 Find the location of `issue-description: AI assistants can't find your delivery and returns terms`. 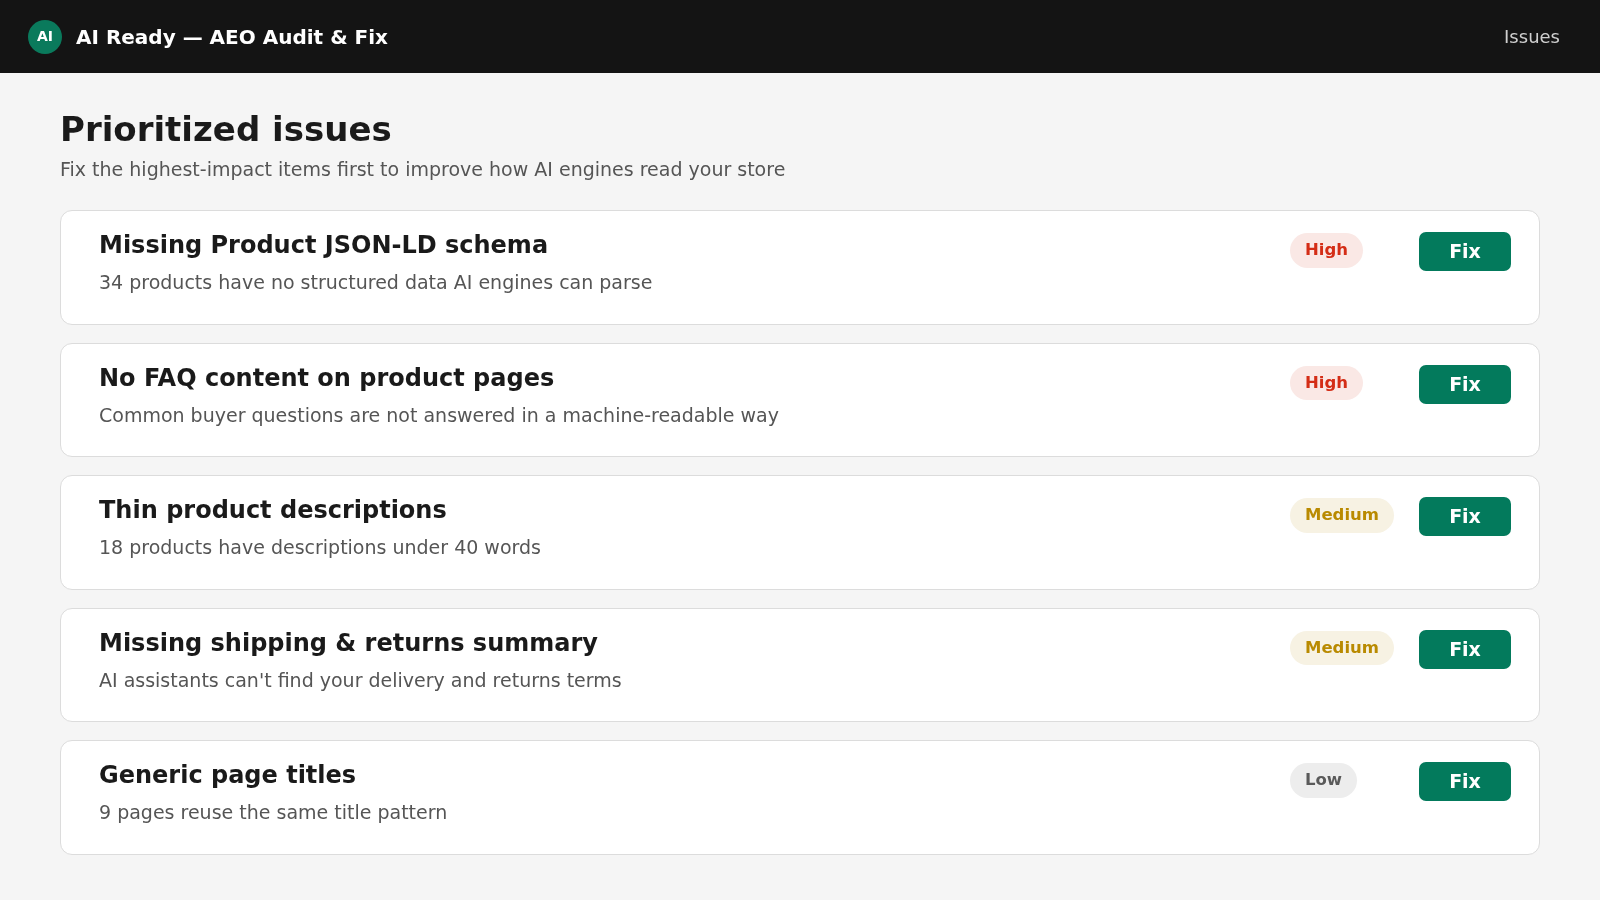

issue-description: AI assistants can't find your delivery and returns terms is located at coordinates (361, 680).